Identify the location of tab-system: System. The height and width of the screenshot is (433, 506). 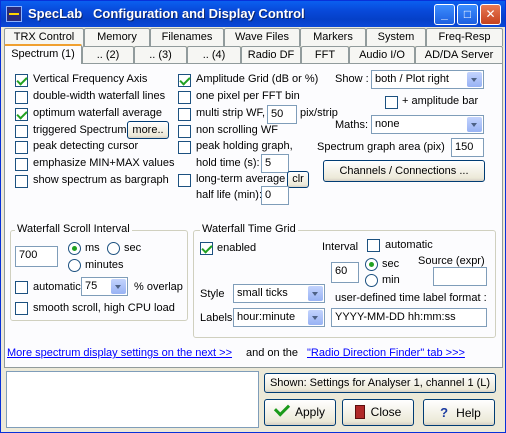
(396, 37).